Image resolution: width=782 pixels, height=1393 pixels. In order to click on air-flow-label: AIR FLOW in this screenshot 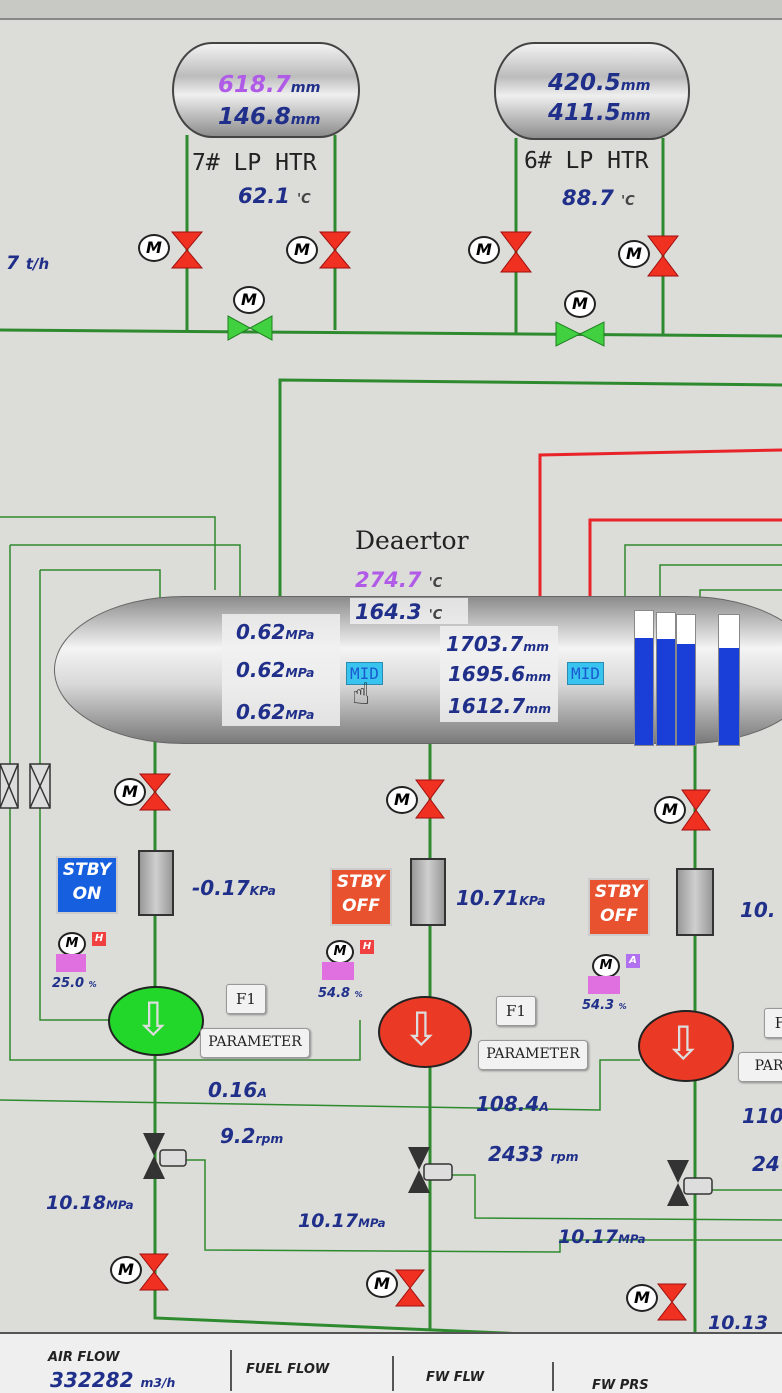, I will do `click(84, 1357)`.